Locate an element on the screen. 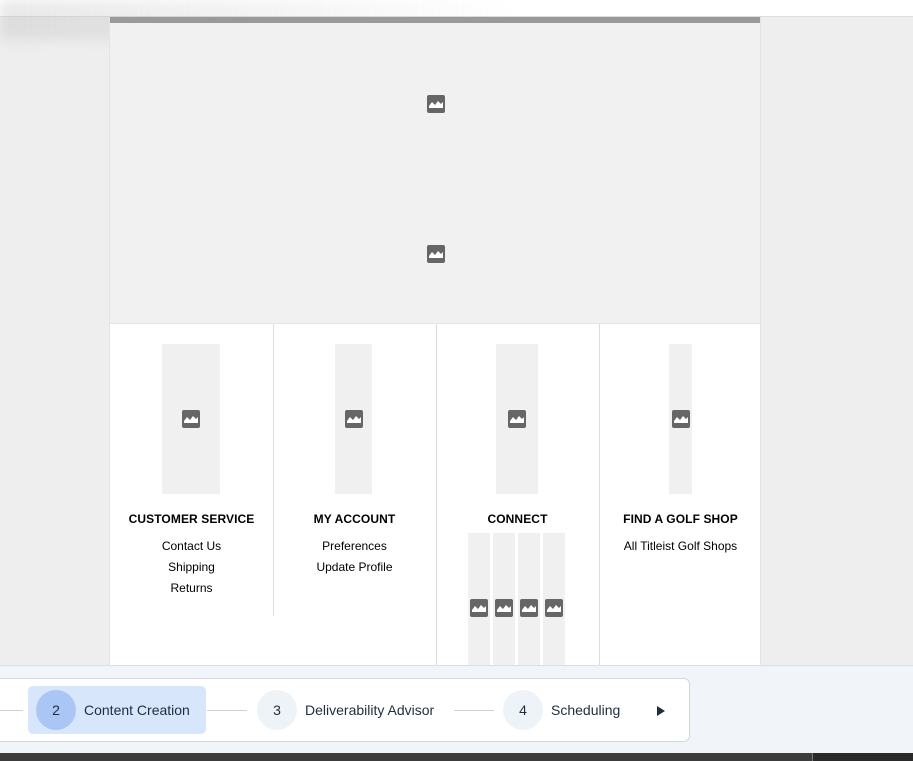 Image resolution: width=913 pixels, height=761 pixels. footer-link-returns: Returns is located at coordinates (191, 588).